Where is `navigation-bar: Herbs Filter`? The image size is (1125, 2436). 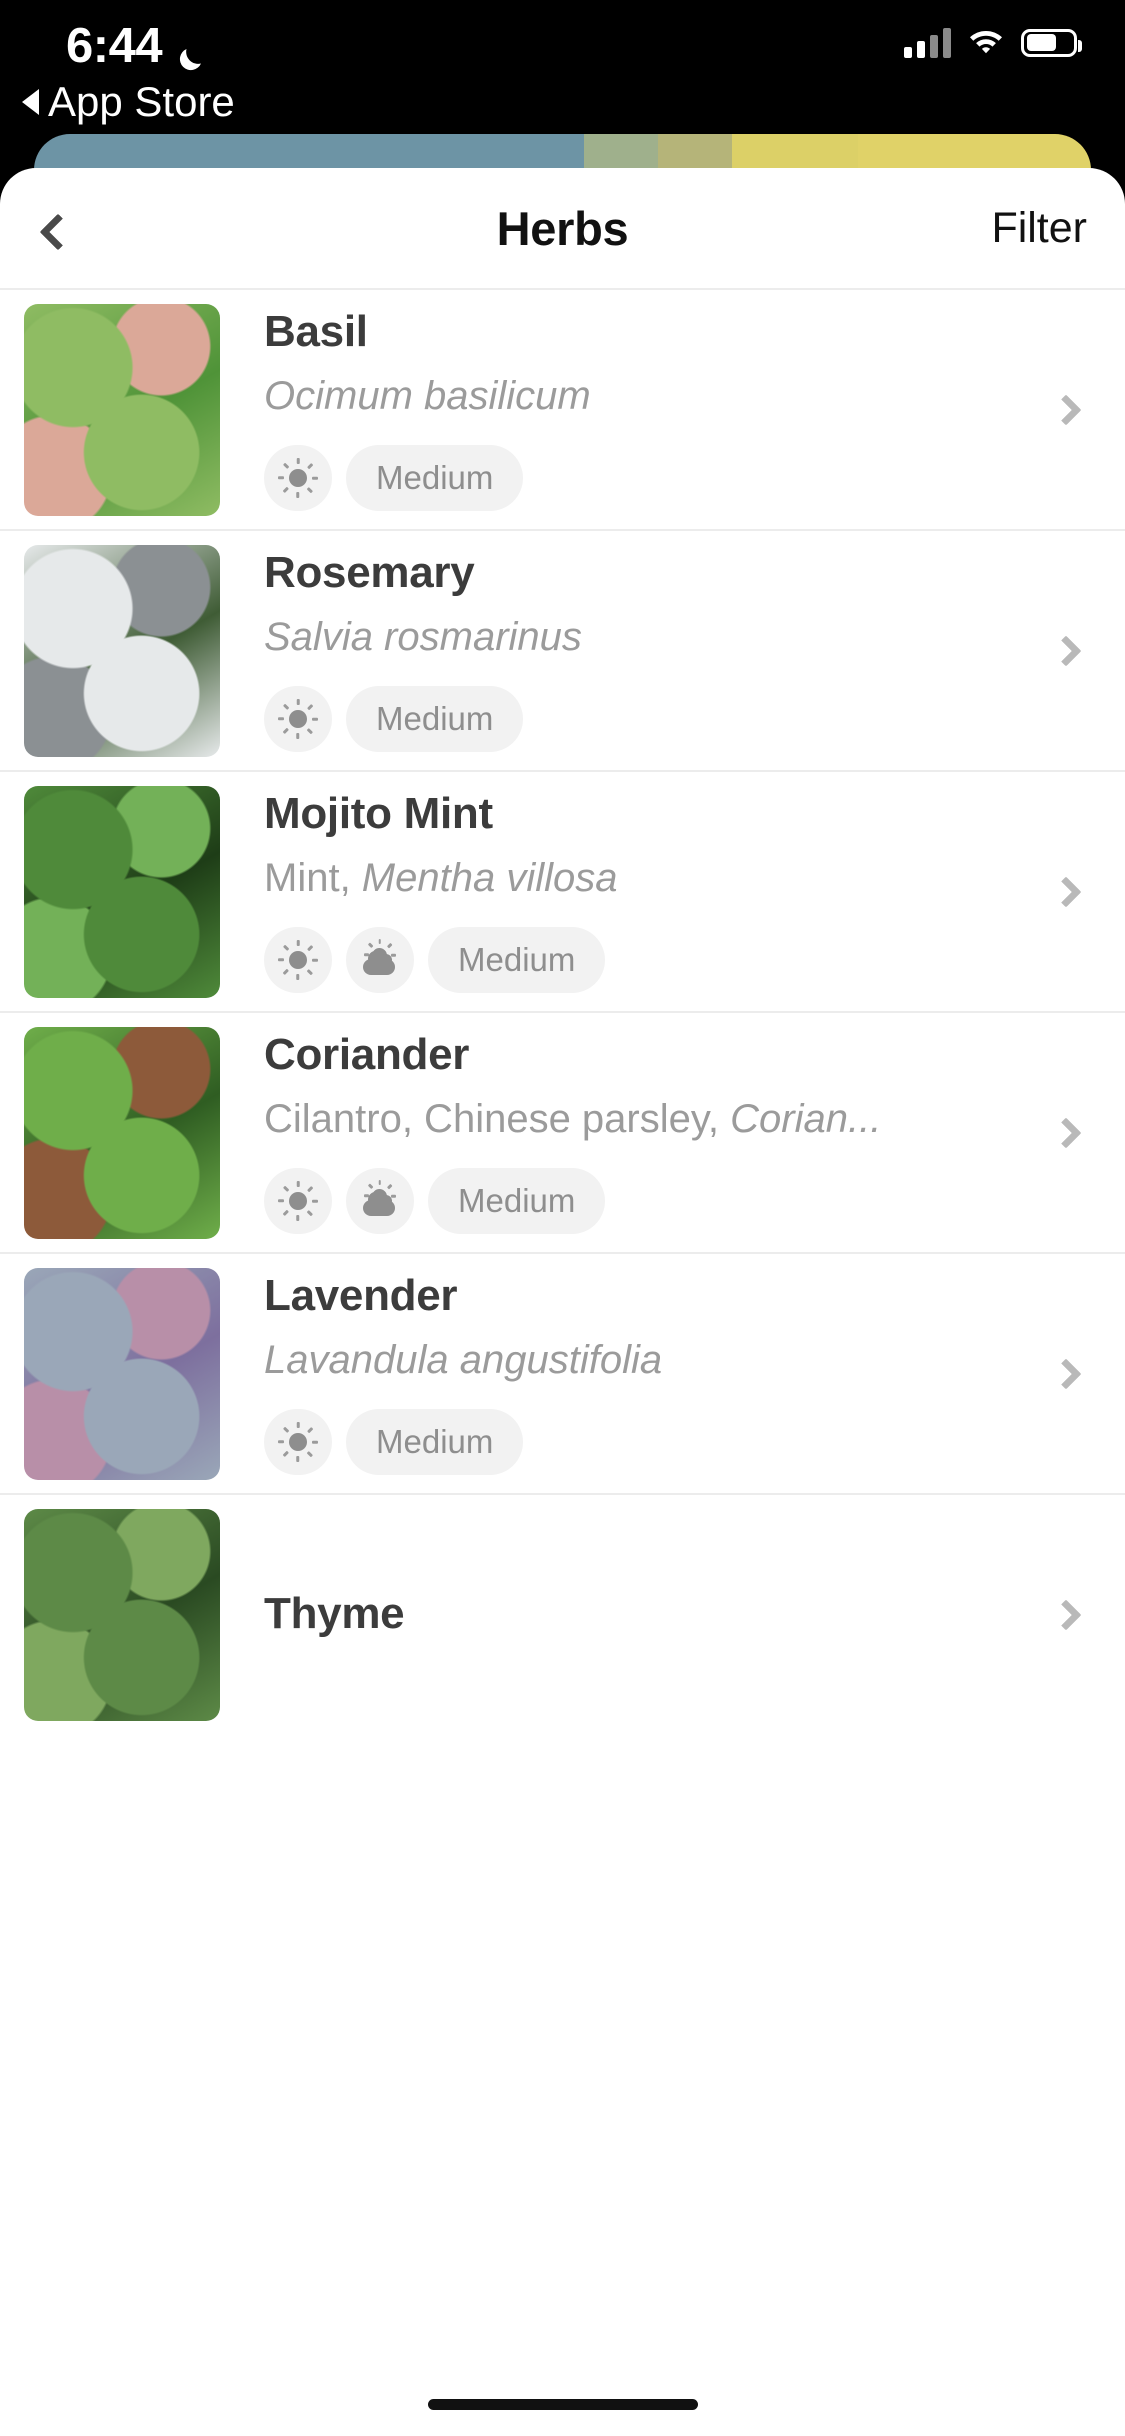
navigation-bar: Herbs Filter is located at coordinates (562, 228).